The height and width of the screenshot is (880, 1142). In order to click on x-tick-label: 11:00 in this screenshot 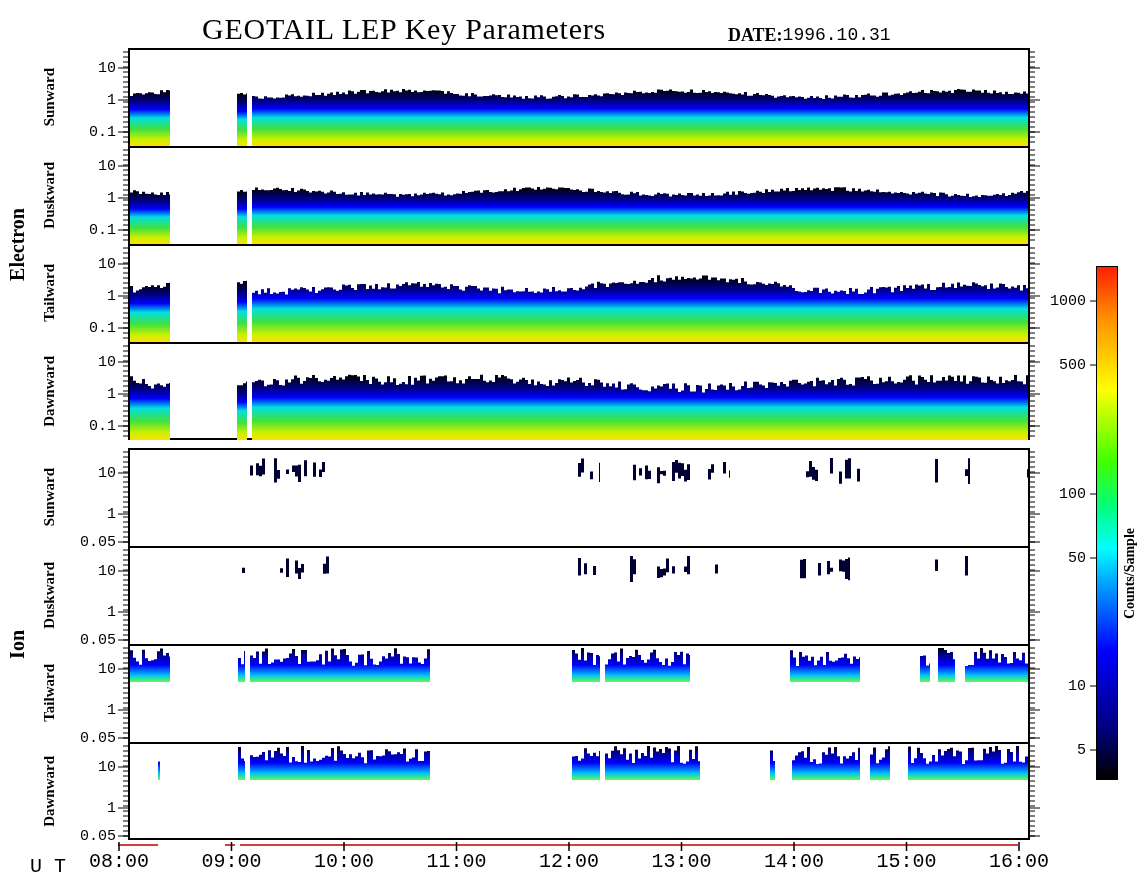, I will do `click(456, 862)`.